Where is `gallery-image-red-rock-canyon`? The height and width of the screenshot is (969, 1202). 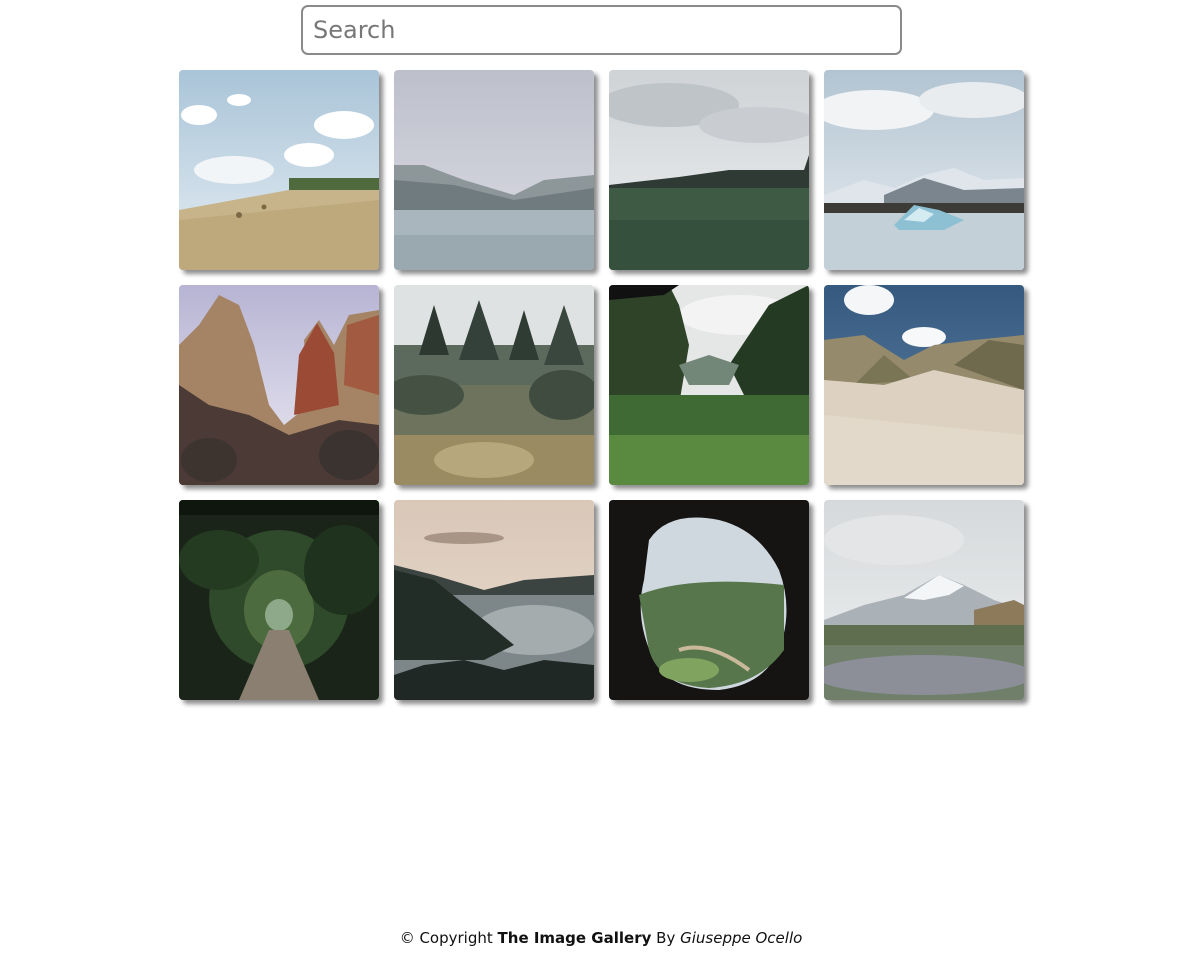 gallery-image-red-rock-canyon is located at coordinates (279, 385).